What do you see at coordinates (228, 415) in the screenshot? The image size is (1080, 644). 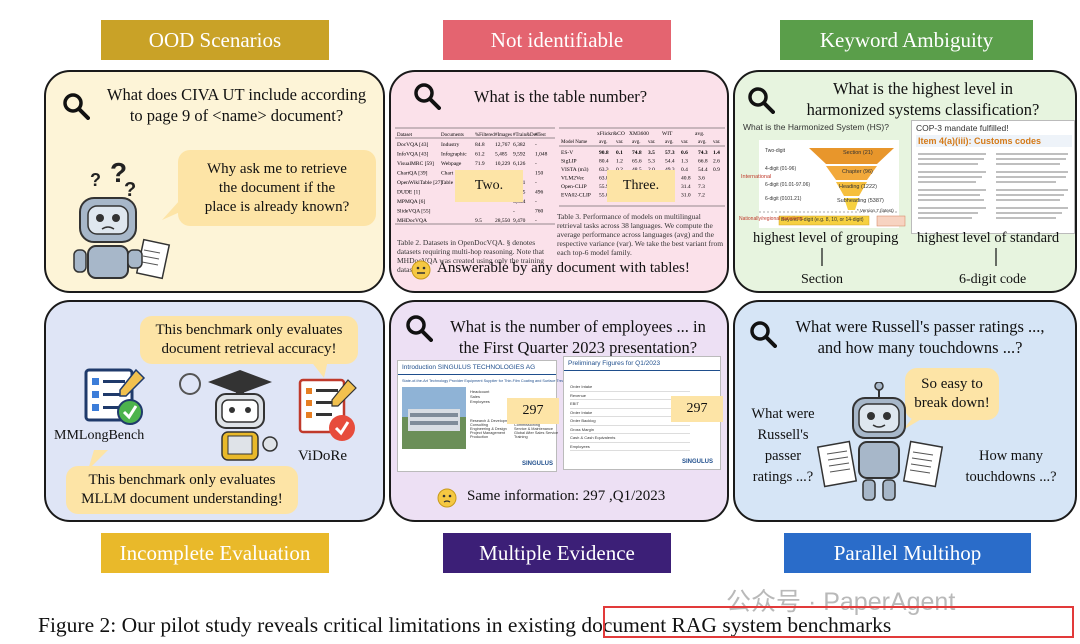 I see `graduate-robot-icon` at bounding box center [228, 415].